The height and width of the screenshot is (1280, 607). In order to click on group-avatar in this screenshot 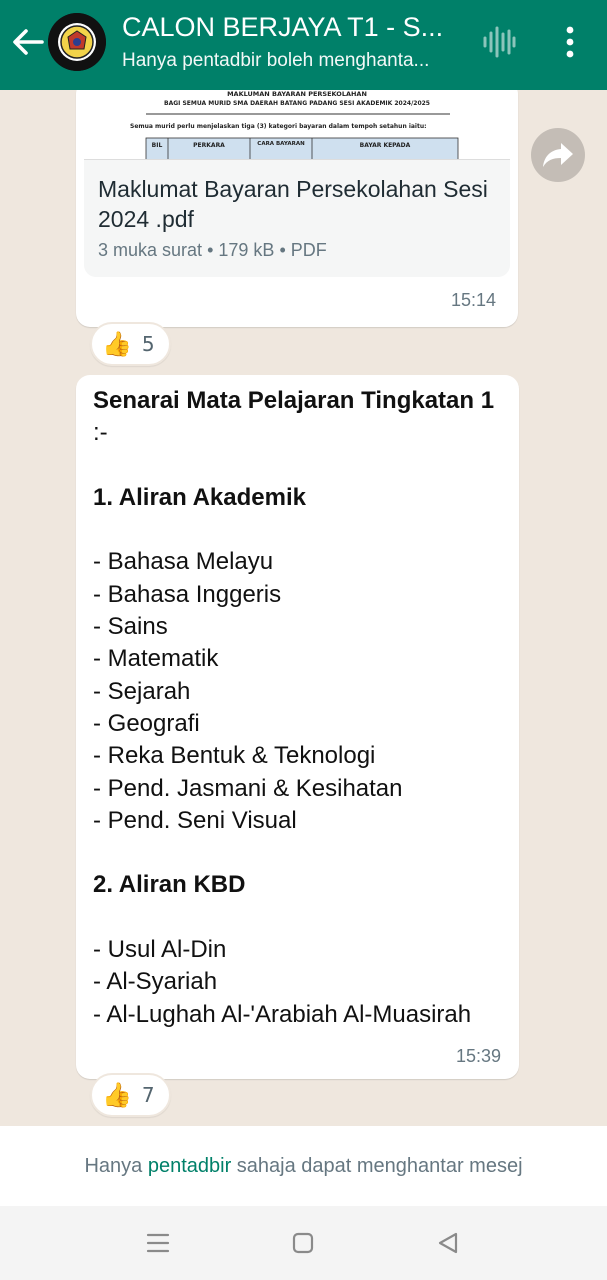, I will do `click(77, 42)`.